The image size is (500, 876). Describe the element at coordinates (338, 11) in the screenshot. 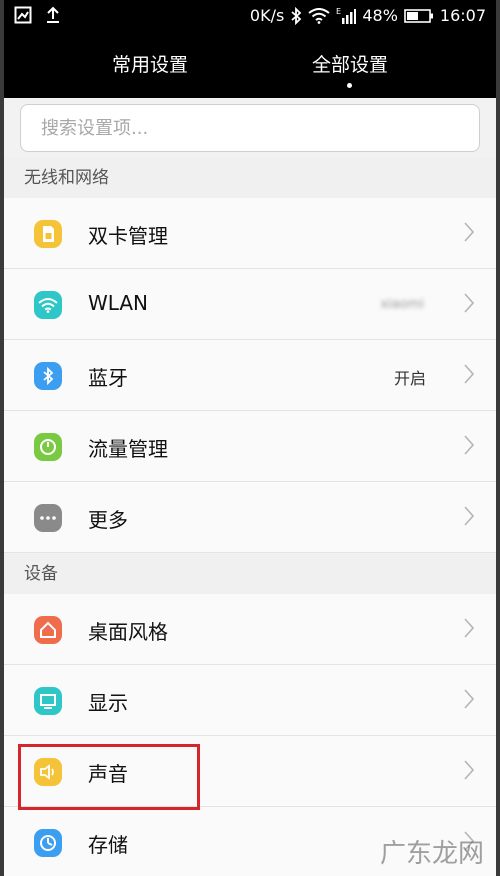

I see `network-type: E` at that location.